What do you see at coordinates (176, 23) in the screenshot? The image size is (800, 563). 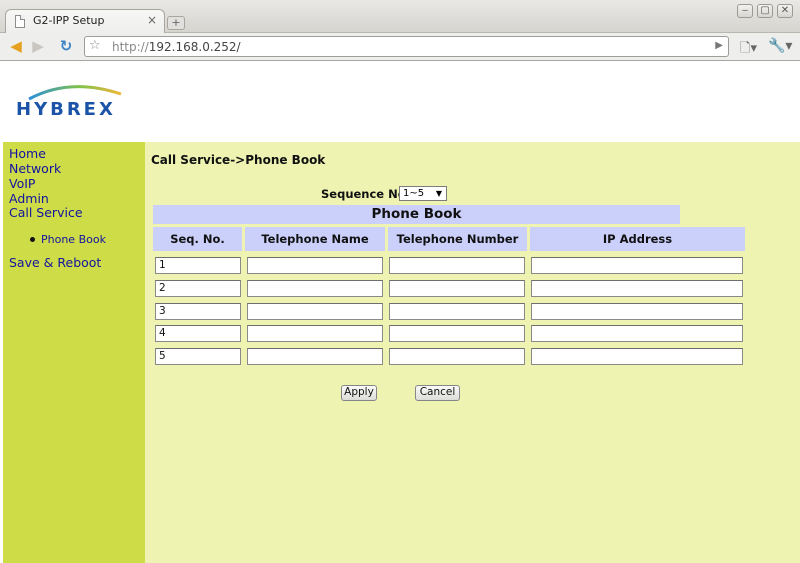 I see `new-tab-button: +` at bounding box center [176, 23].